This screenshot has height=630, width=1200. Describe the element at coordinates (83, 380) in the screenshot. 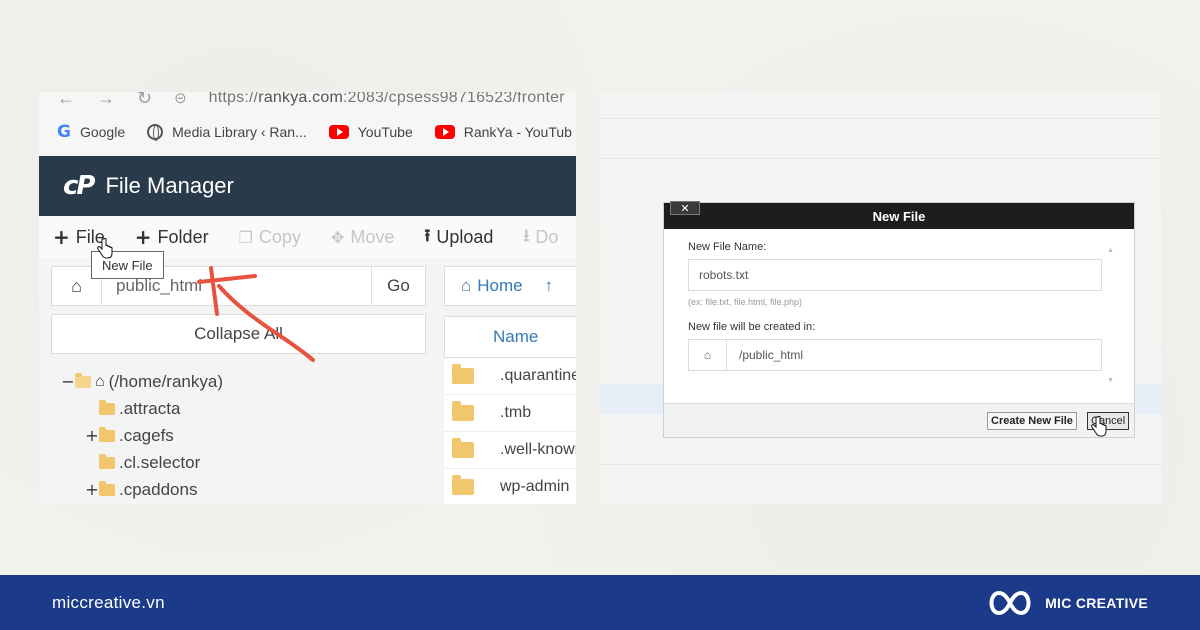

I see `open-folder-icon` at that location.